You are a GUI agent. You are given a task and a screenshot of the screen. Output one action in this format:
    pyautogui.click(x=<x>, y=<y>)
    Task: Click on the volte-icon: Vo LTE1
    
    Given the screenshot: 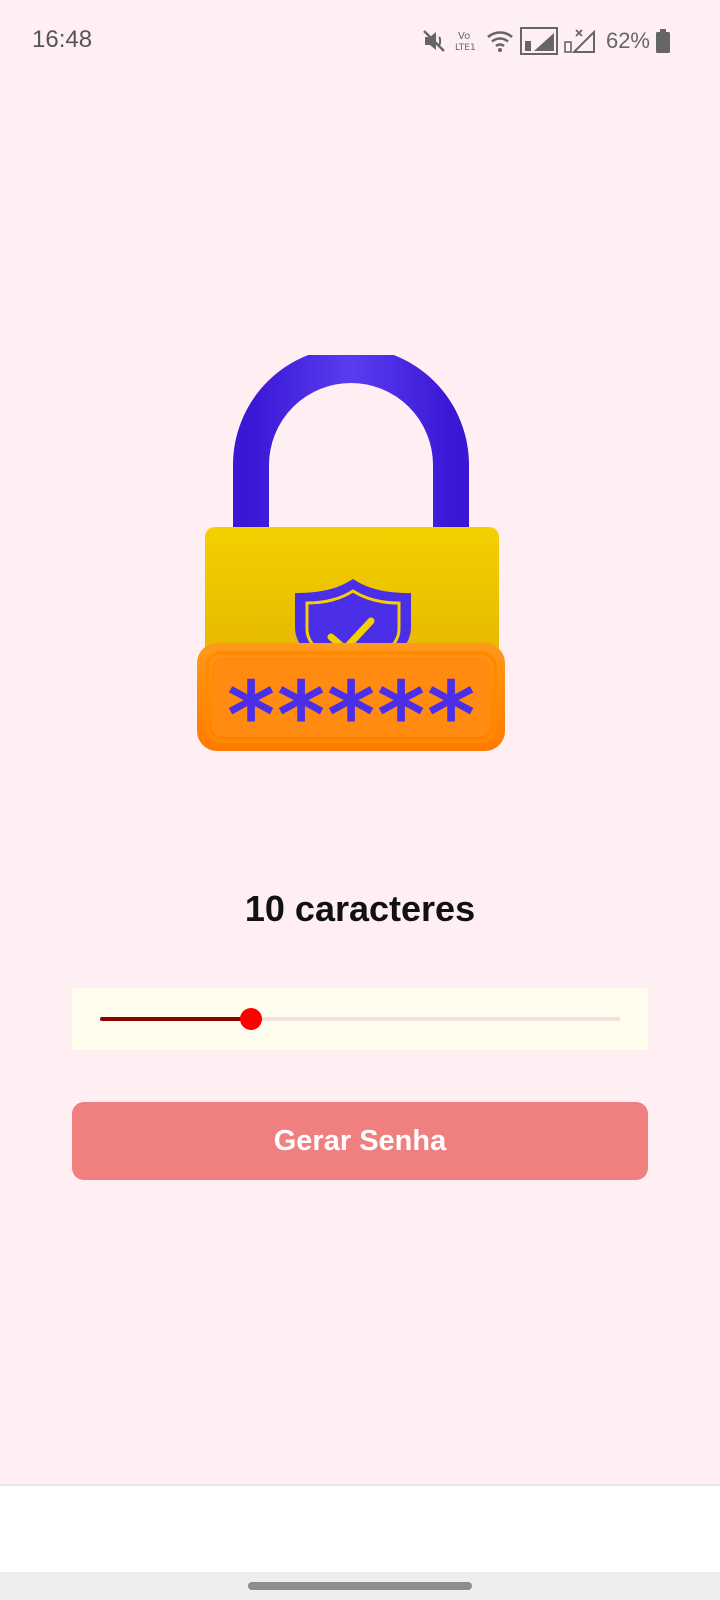 What is the action you would take?
    pyautogui.click(x=467, y=41)
    